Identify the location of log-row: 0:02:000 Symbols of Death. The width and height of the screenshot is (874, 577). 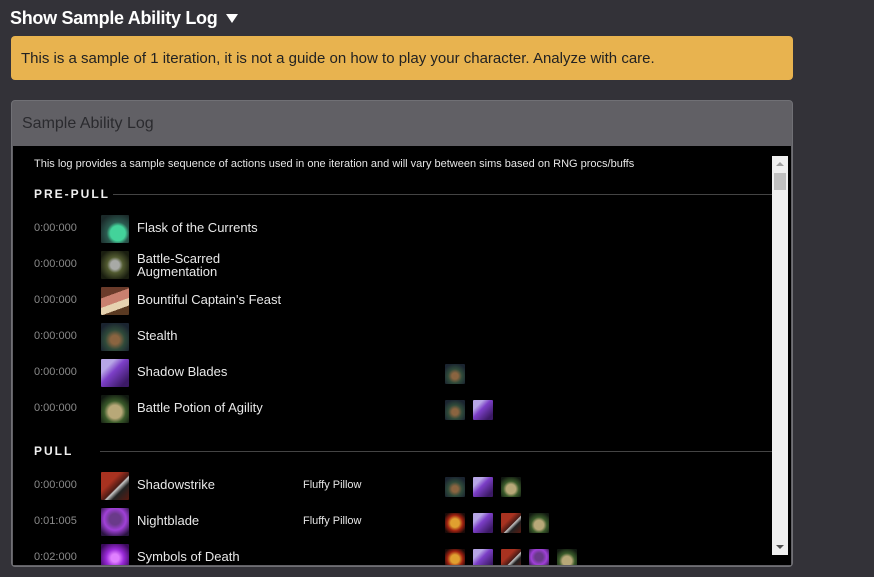
(393, 553).